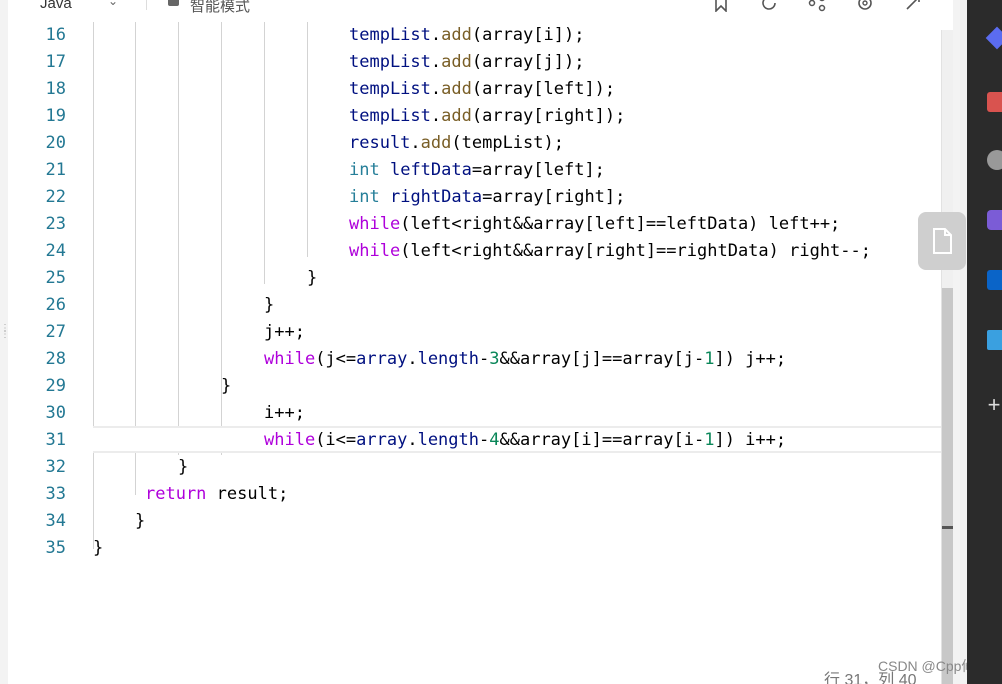 The height and width of the screenshot is (684, 1002). What do you see at coordinates (217, 494) in the screenshot?
I see `code-text: return result;` at bounding box center [217, 494].